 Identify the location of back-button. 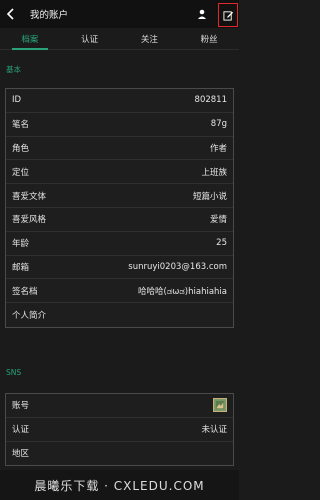
(11, 14).